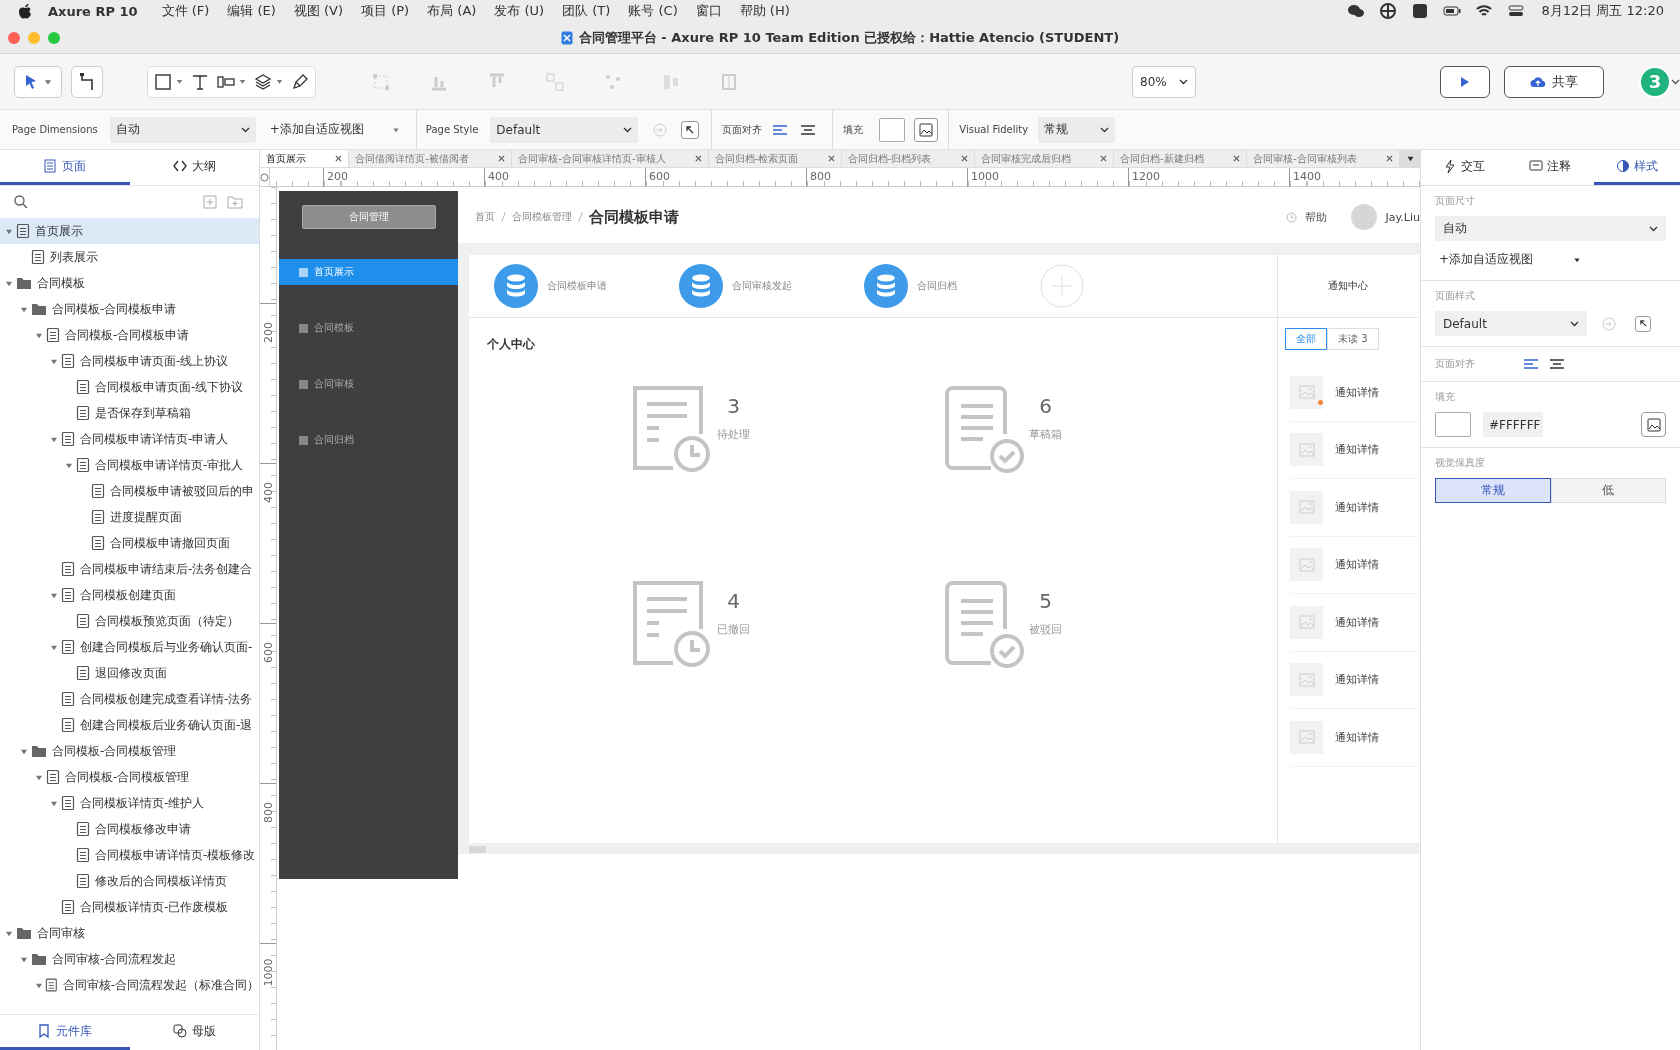 This screenshot has height=1050, width=1680. Describe the element at coordinates (542, 217) in the screenshot. I see `breadcrumb-link: 合同模板管理` at that location.